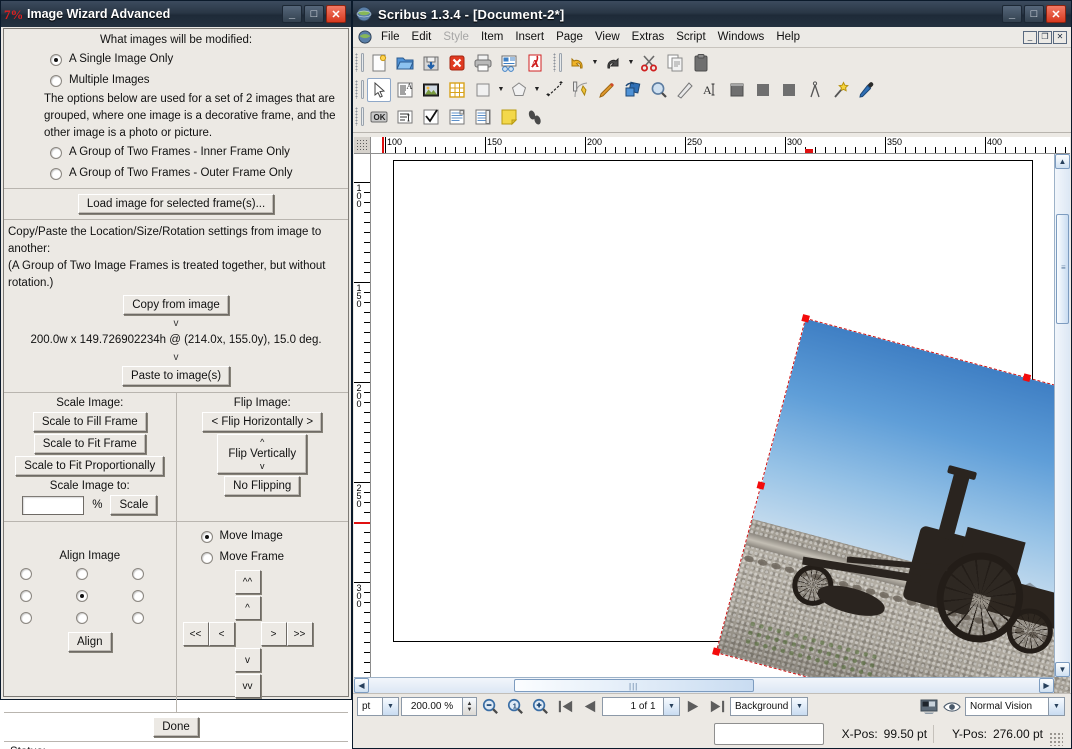  I want to click on undo-icon, so click(577, 63).